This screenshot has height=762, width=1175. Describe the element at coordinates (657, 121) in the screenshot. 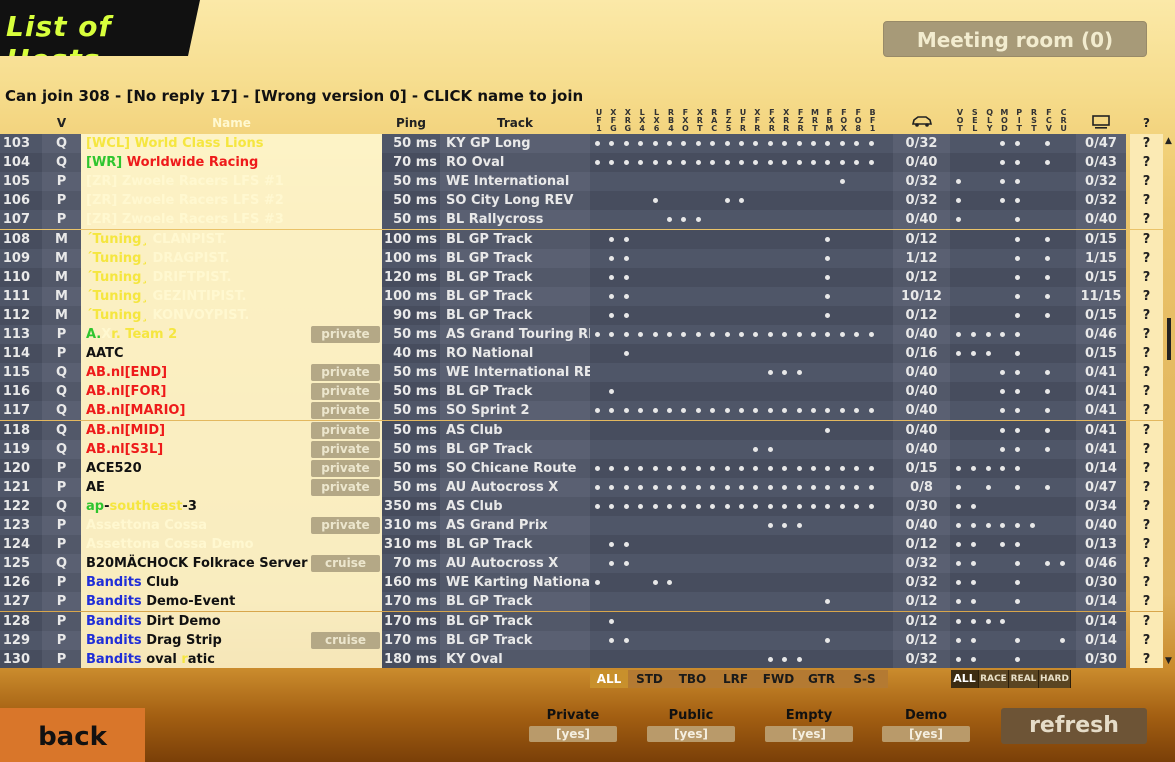

I see `car-column-header: L X 6` at that location.